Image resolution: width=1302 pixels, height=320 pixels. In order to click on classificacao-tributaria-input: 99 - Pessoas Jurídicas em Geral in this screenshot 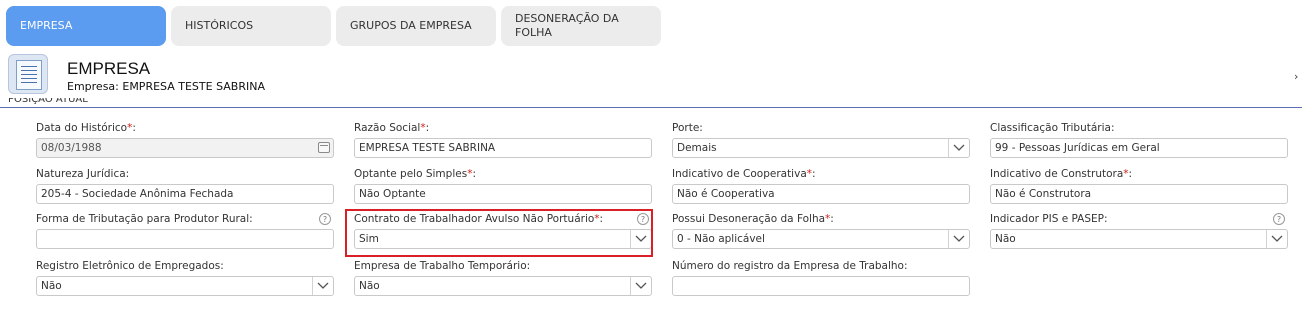, I will do `click(1139, 148)`.